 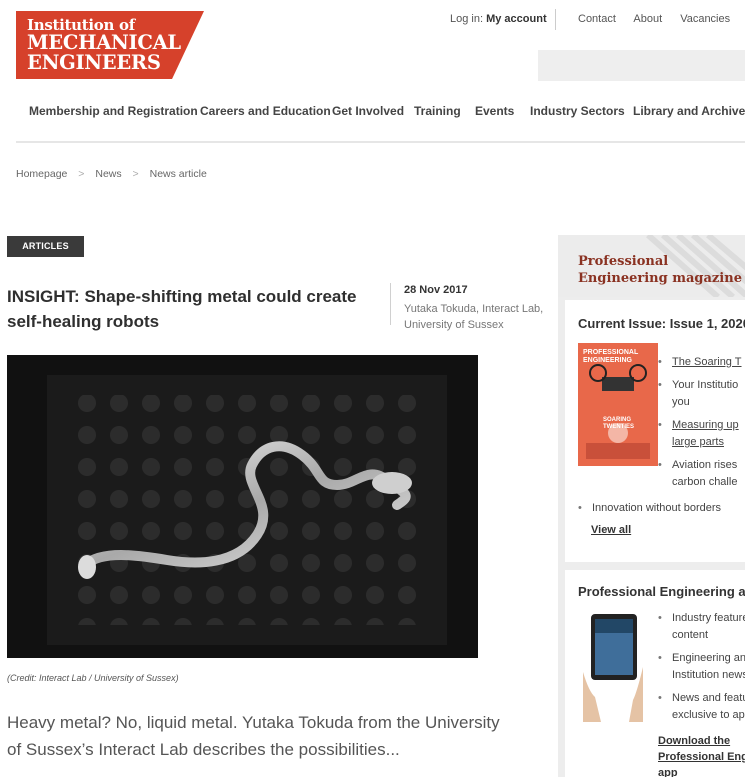 What do you see at coordinates (555, 19) in the screenshot?
I see `utility-divider` at bounding box center [555, 19].